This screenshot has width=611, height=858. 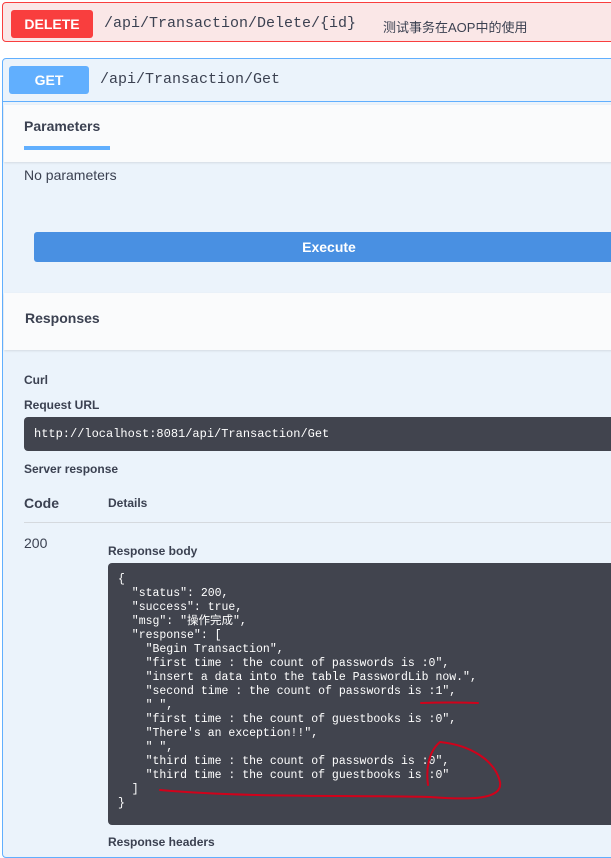 What do you see at coordinates (128, 503) in the screenshot?
I see `column-header-details: Details` at bounding box center [128, 503].